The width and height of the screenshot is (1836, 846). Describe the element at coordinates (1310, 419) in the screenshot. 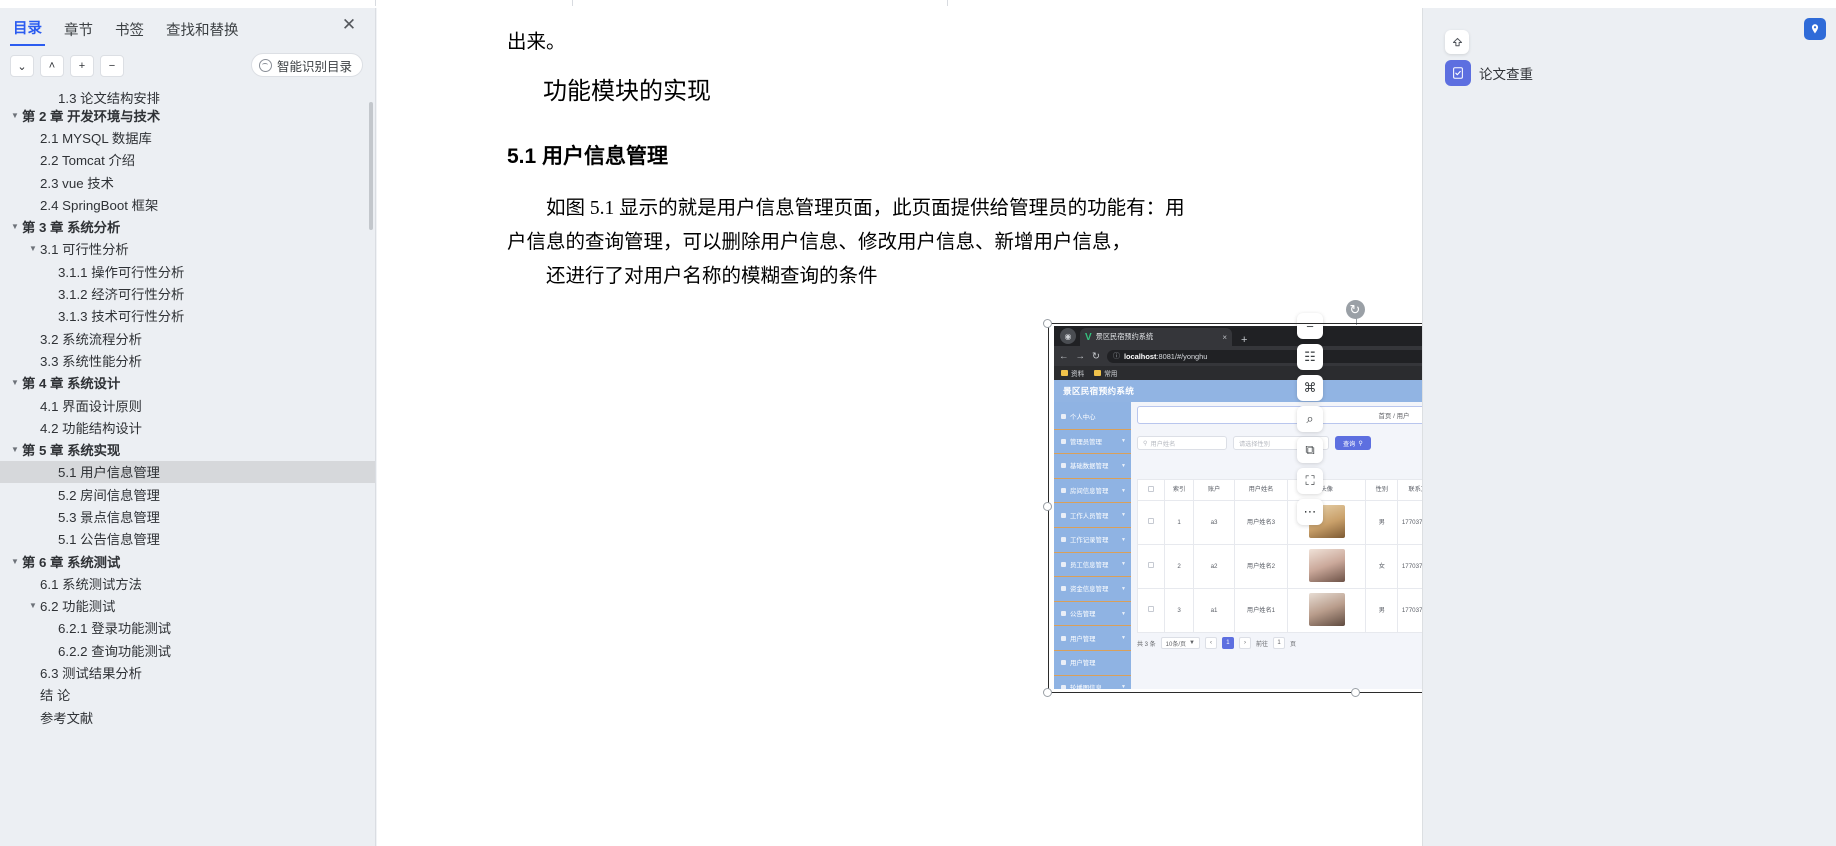

I see `search-icon: ⌕` at that location.